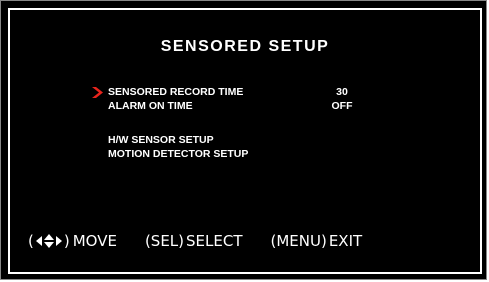 Image resolution: width=489 pixels, height=282 pixels. I want to click on move-label: MOVE, so click(94, 241).